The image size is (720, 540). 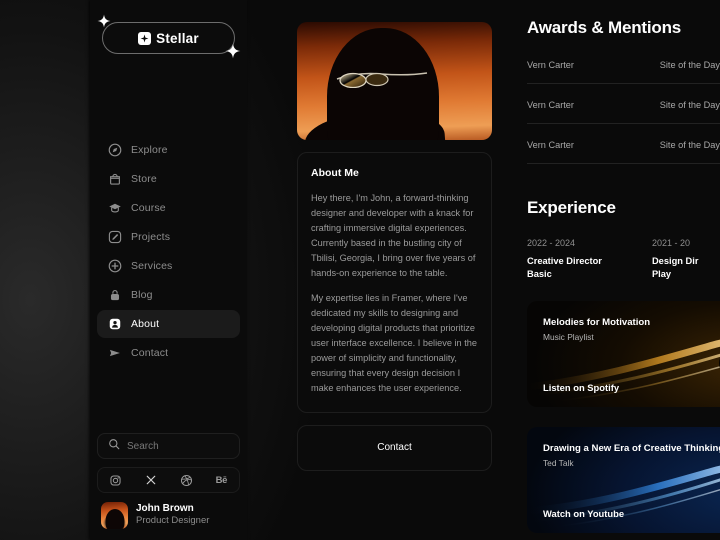 I want to click on search-icon, so click(x=114, y=446).